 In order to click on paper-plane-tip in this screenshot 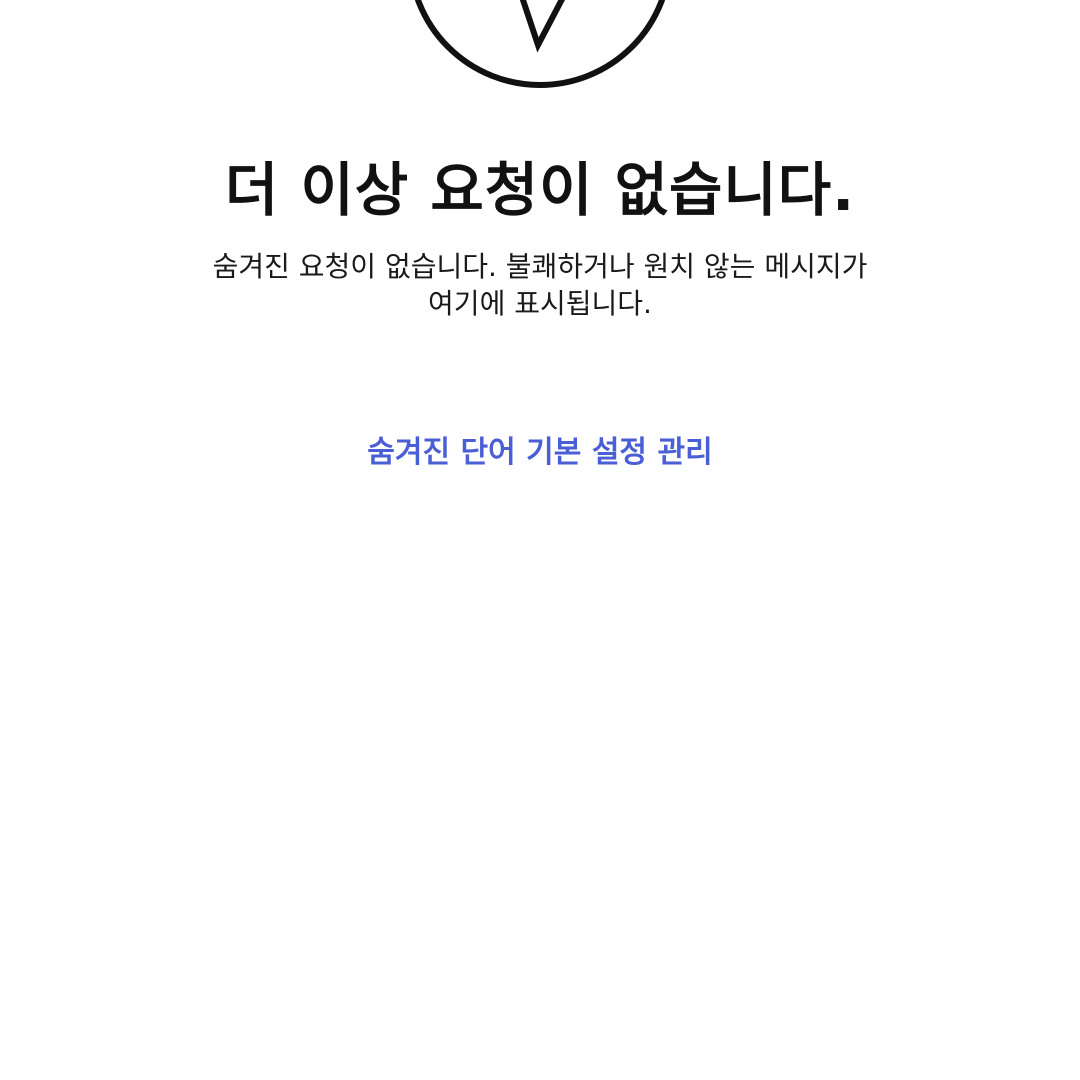, I will do `click(542, 26)`.